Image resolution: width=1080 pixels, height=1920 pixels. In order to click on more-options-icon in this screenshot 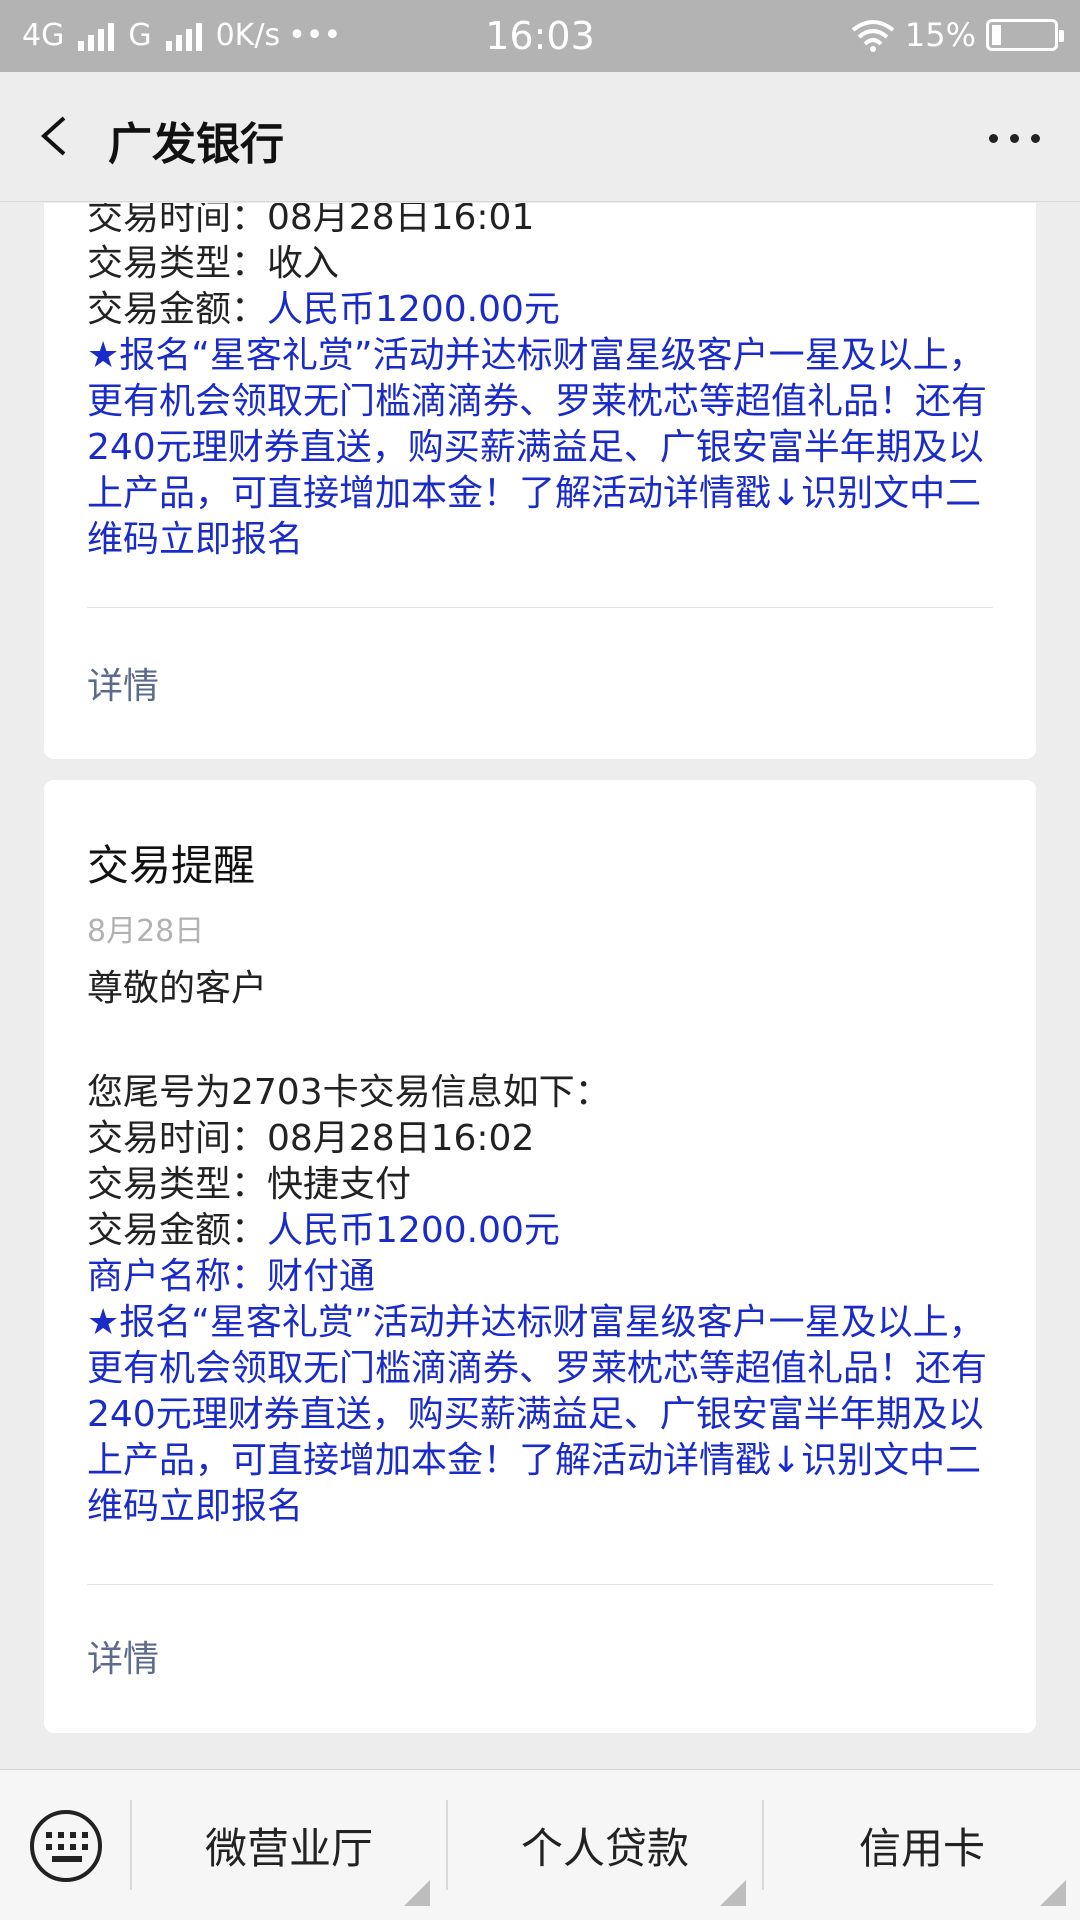, I will do `click(1014, 138)`.